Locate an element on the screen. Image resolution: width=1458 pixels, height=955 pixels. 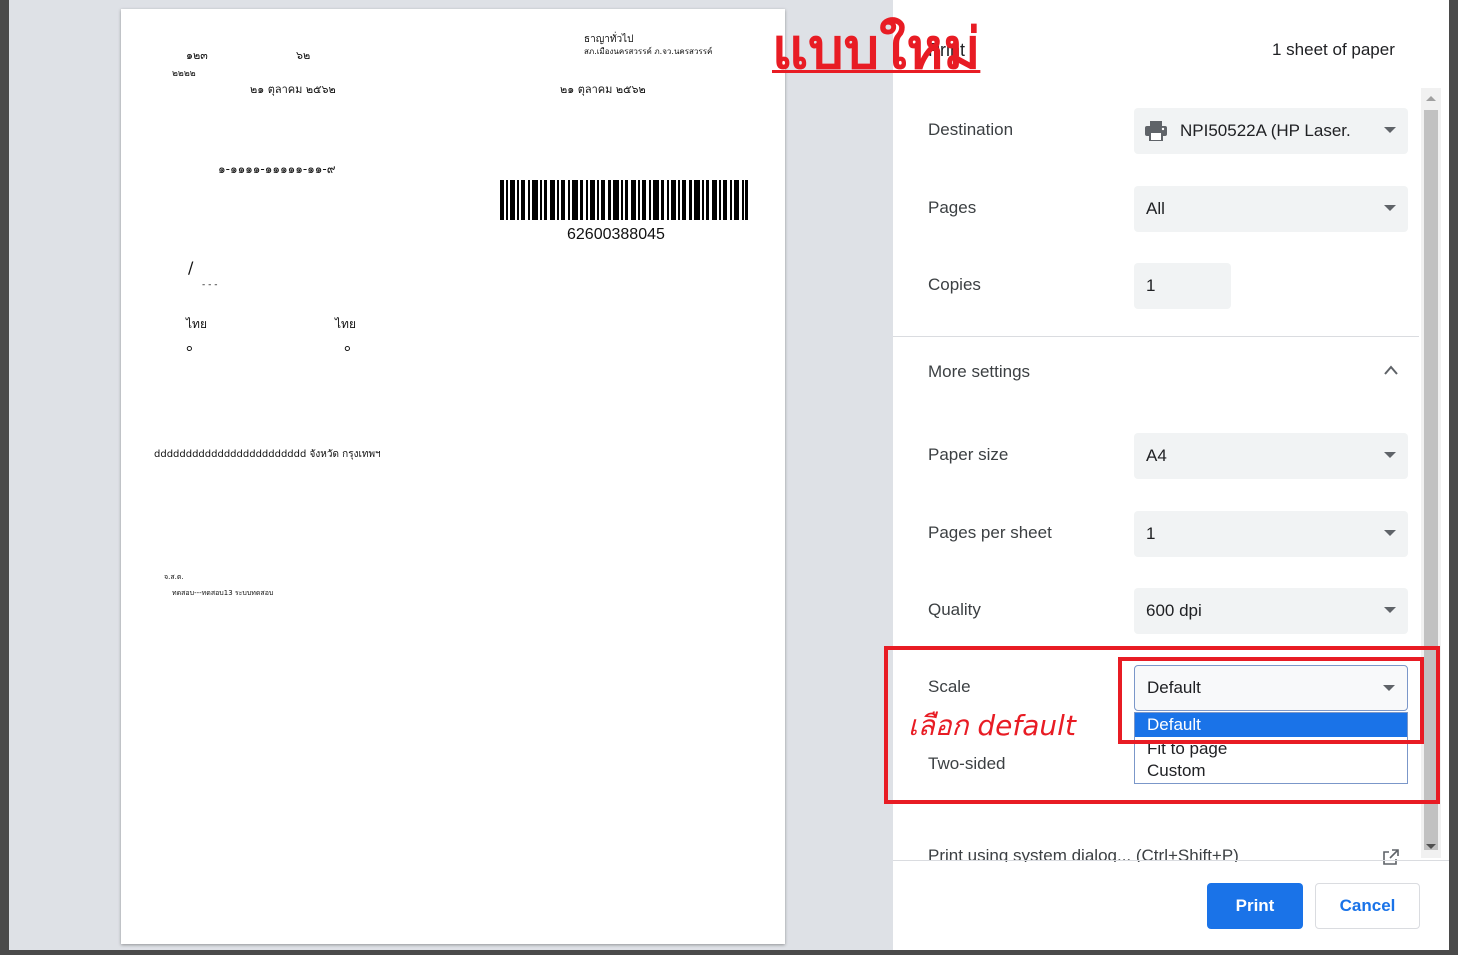
destination-label: Destination is located at coordinates (971, 129).